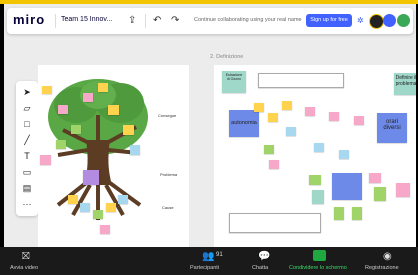 The image size is (418, 275). What do you see at coordinates (382, 268) in the screenshot?
I see `record-label: Registrazione` at bounding box center [382, 268].